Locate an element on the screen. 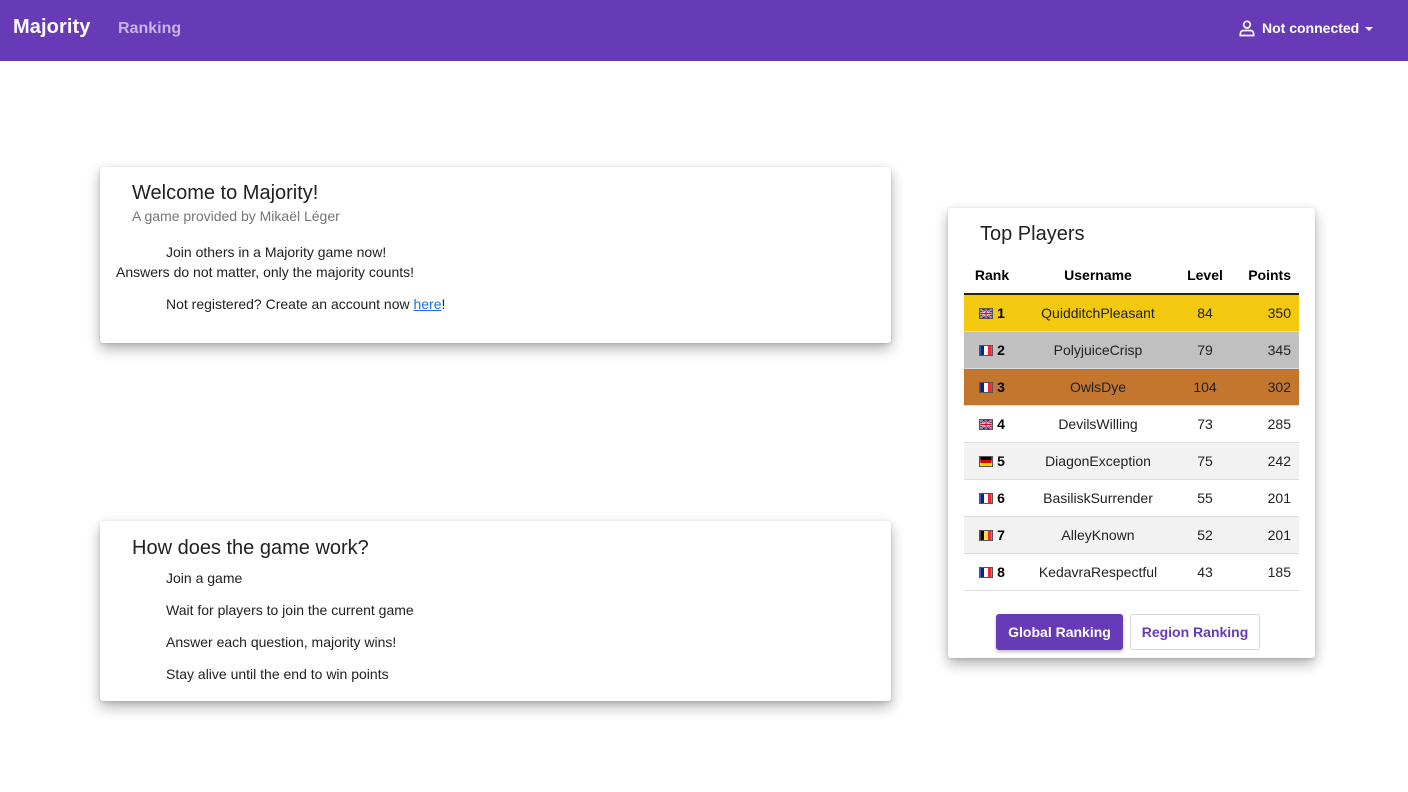 This screenshot has height=792, width=1408. register-suffix: ! is located at coordinates (443, 304).